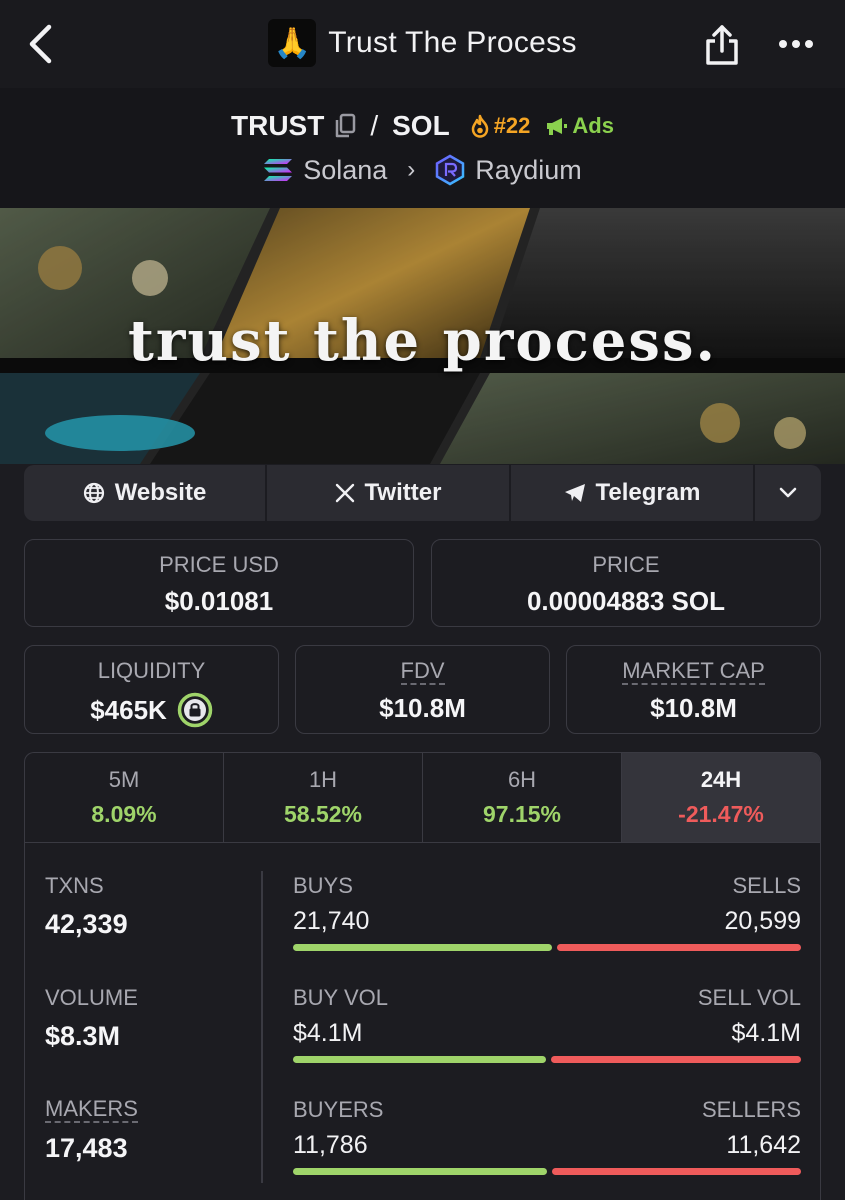 The image size is (845, 1200). What do you see at coordinates (766, 1033) in the screenshot?
I see `sell-vol-value: $4.1M` at bounding box center [766, 1033].